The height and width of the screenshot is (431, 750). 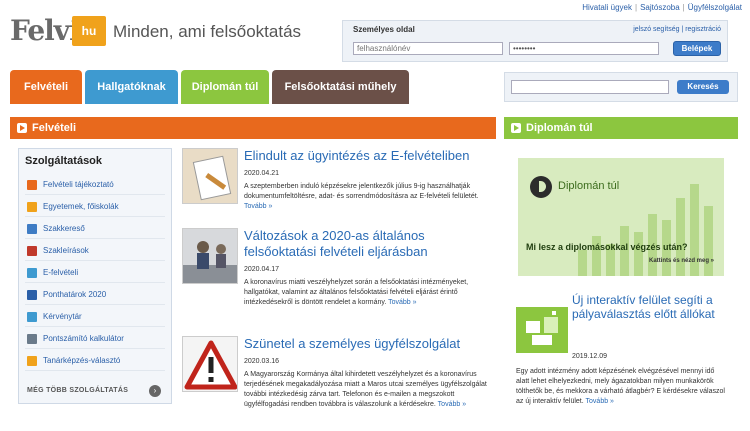 What do you see at coordinates (589, 186) in the screenshot?
I see `banner-title: Diplomán túl` at bounding box center [589, 186].